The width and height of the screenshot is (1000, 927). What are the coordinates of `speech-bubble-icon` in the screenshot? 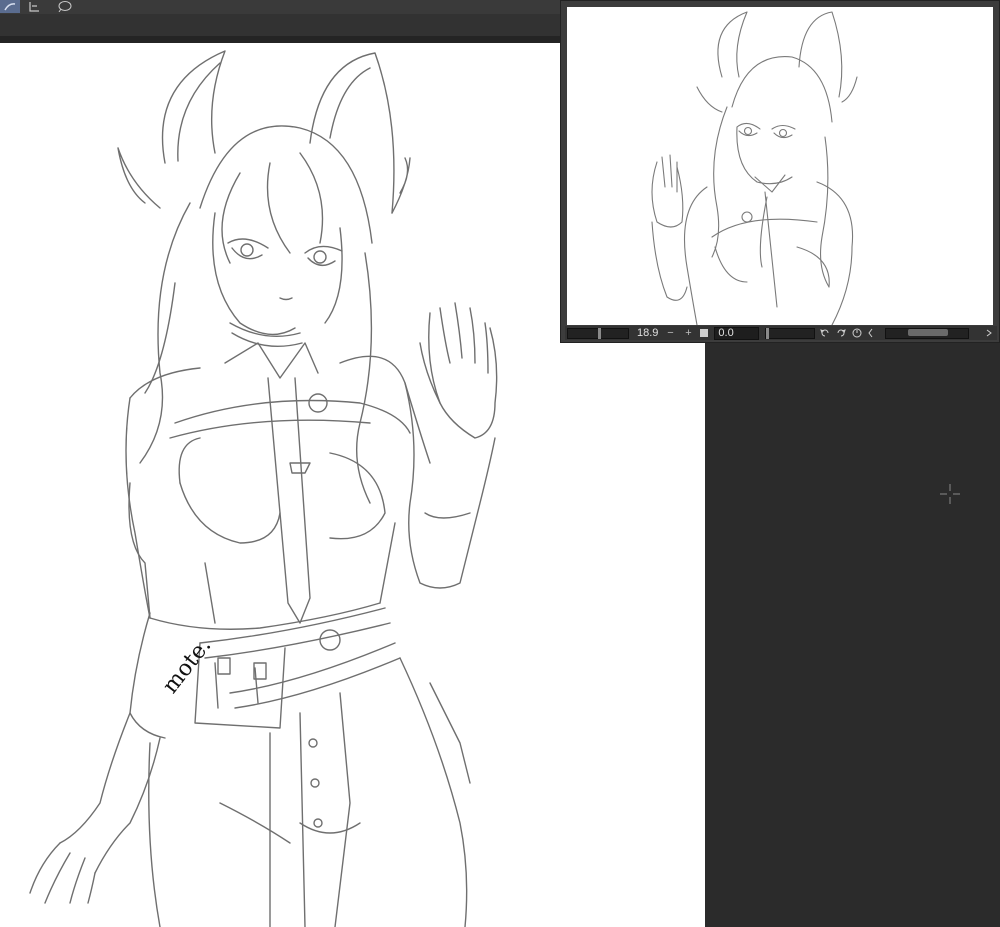 It's located at (65, 6).